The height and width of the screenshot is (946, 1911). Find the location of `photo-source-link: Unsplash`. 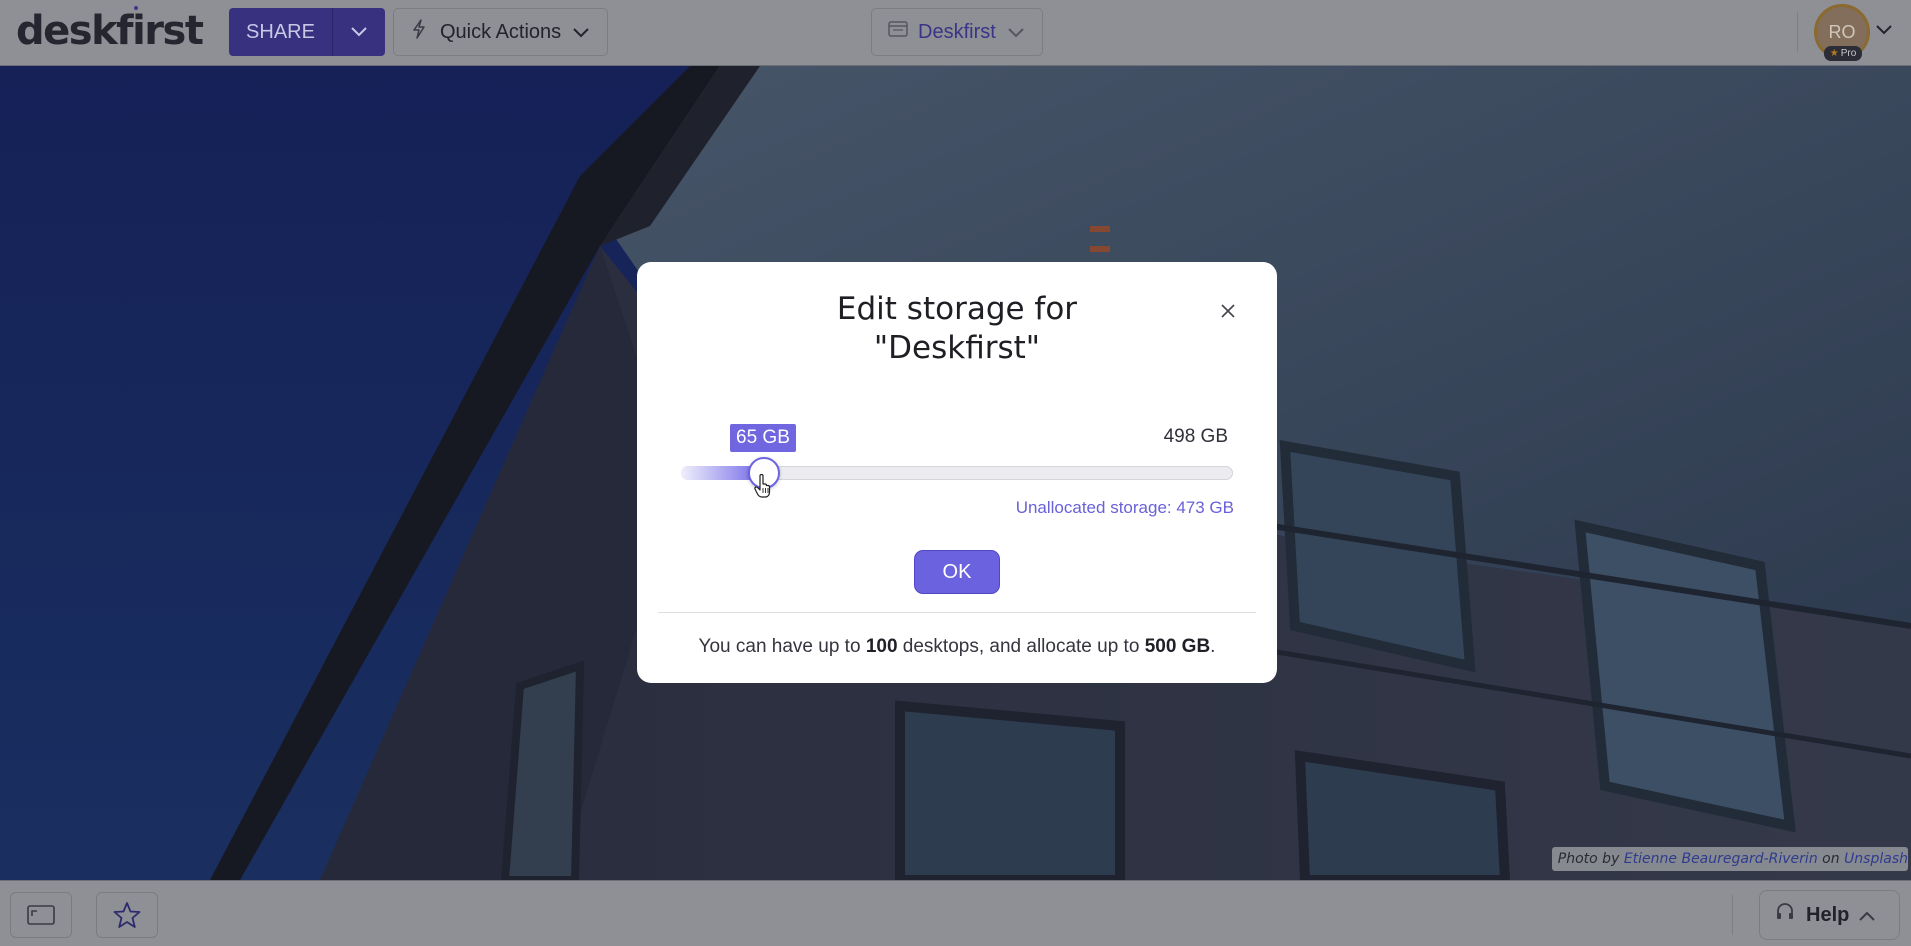

photo-source-link: Unsplash is located at coordinates (1876, 859).